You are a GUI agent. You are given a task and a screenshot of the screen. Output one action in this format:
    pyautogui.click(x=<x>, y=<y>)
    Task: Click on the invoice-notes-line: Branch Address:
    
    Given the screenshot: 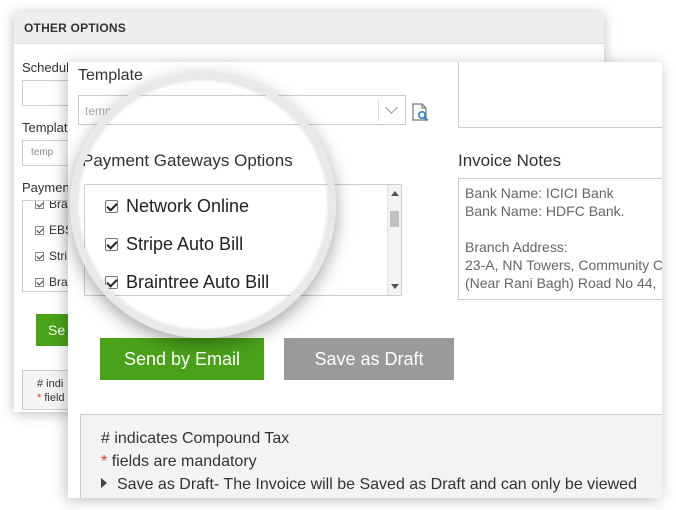 What is the action you would take?
    pyautogui.click(x=516, y=247)
    